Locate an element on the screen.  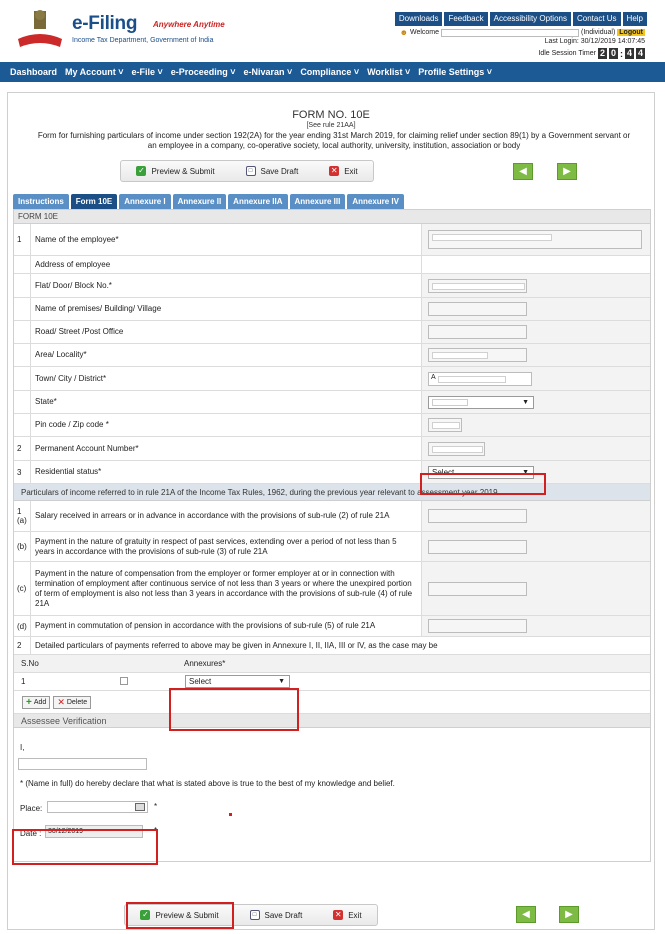
highlight-place is located at coordinates (85, 847).